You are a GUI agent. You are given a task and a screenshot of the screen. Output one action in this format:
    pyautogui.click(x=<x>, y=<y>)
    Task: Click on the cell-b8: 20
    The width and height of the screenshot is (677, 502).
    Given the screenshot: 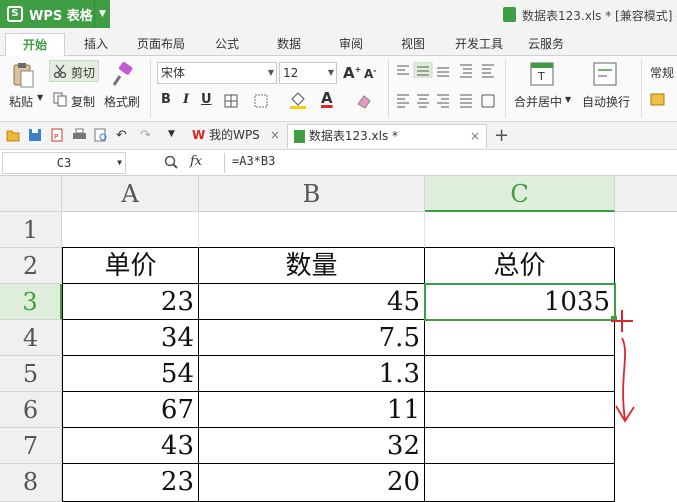 What is the action you would take?
    pyautogui.click(x=312, y=483)
    